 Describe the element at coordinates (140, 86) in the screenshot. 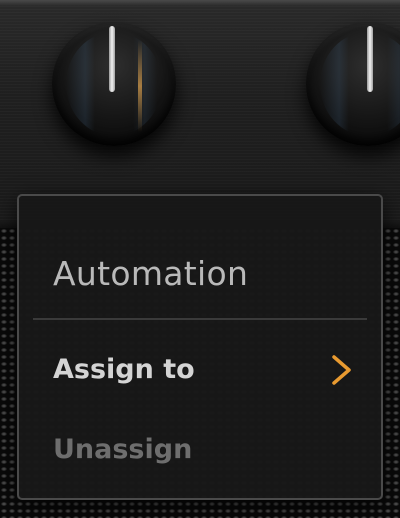

I see `knob-glint` at that location.